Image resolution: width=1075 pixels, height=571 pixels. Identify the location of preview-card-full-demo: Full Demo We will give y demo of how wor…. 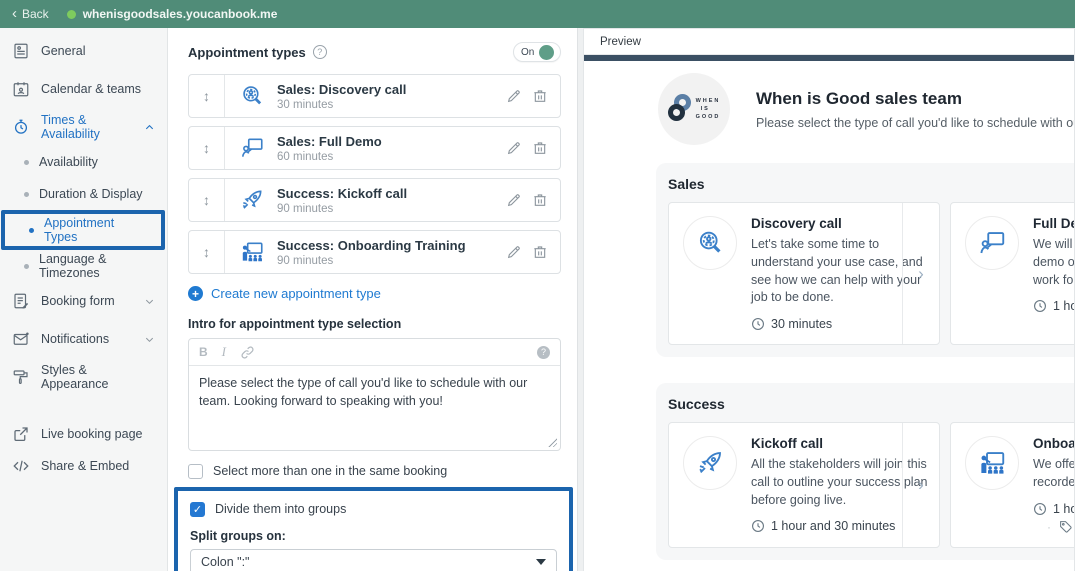
(1012, 273).